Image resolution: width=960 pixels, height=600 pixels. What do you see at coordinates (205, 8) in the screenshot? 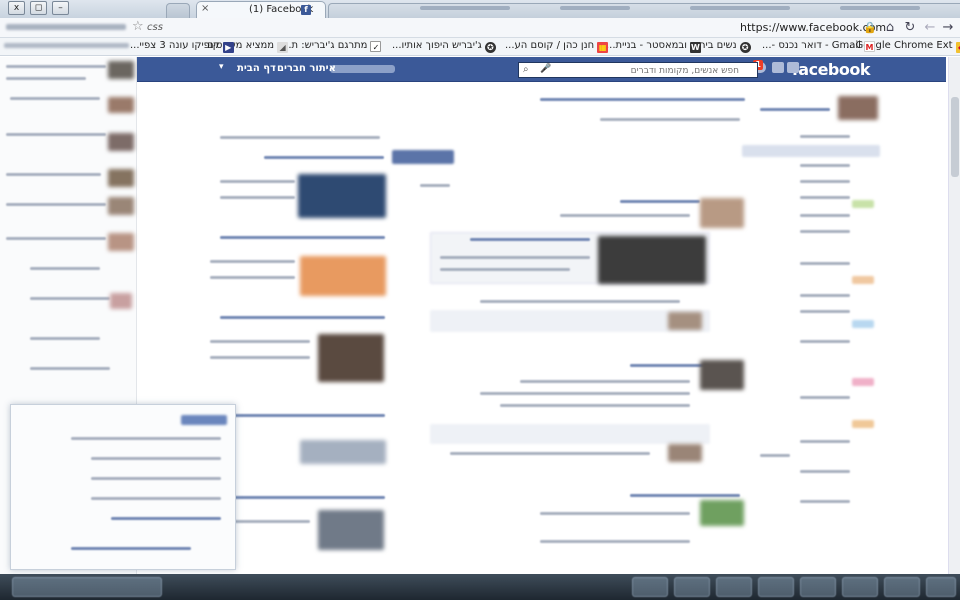
I see `tab-close-icon: ×` at bounding box center [205, 8].